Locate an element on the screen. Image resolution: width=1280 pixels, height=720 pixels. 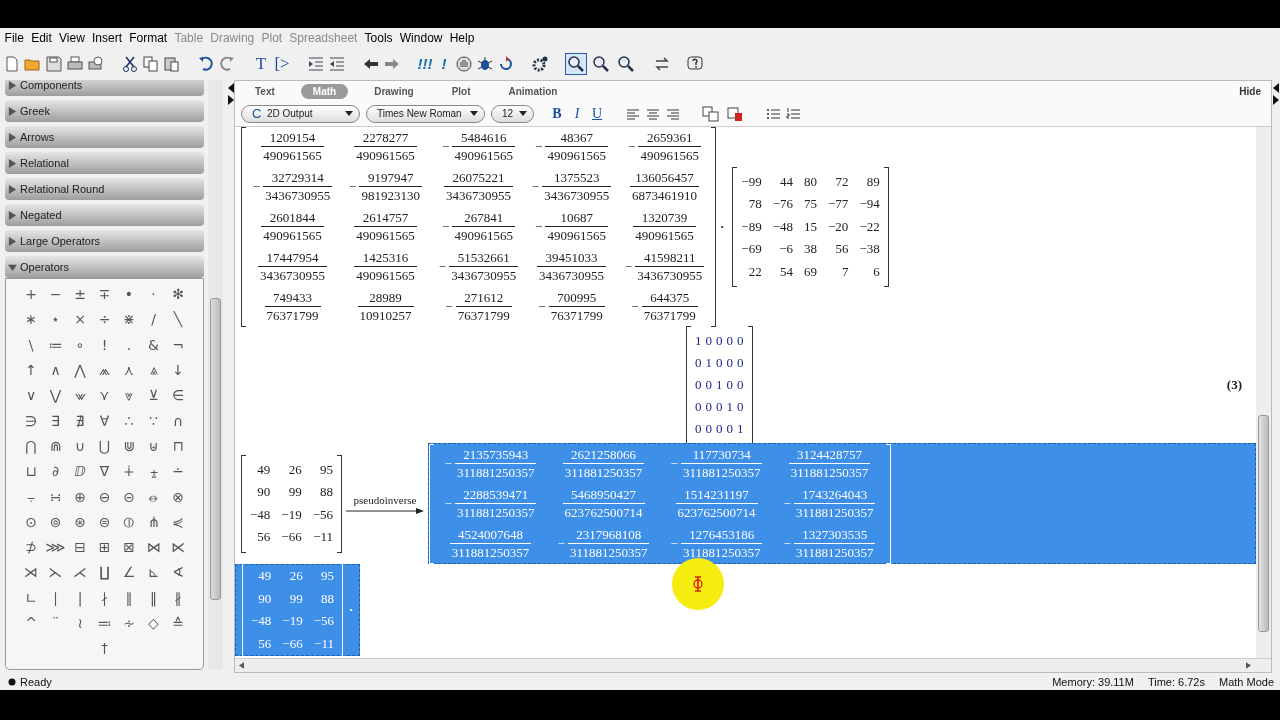
clipboard-icon is located at coordinates (172, 63).